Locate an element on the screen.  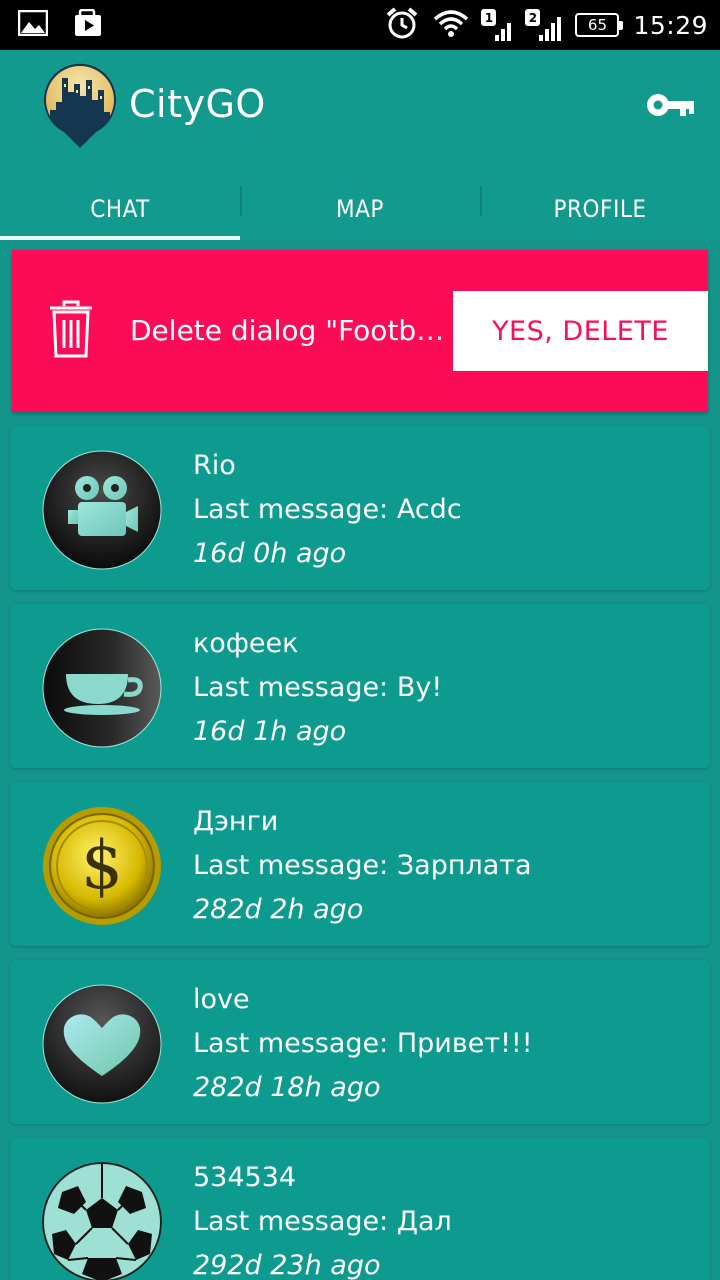
chat-name: Дэнги is located at coordinates (236, 821).